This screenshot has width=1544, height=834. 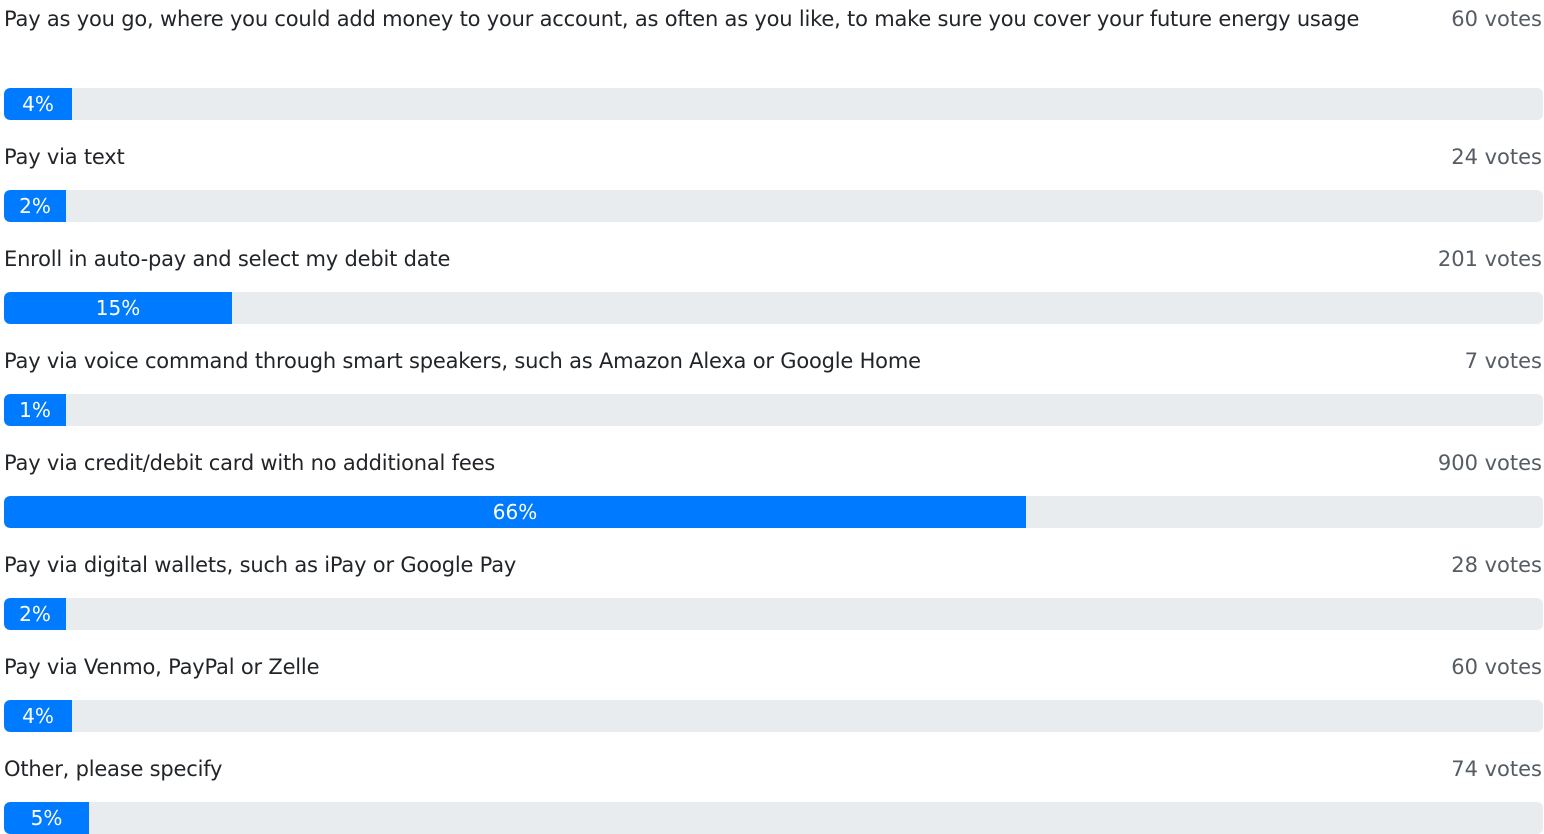 What do you see at coordinates (1496, 565) in the screenshot?
I see `vote-count: 28 votes` at bounding box center [1496, 565].